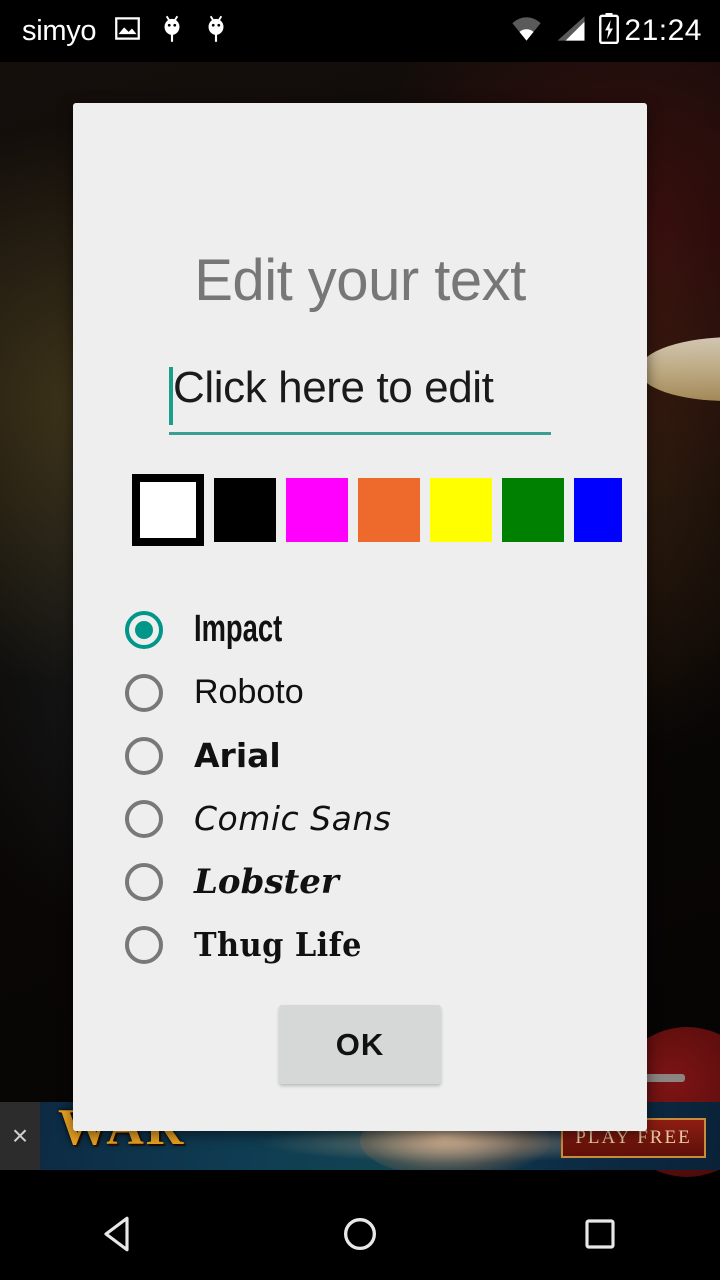 This screenshot has width=720, height=1280. Describe the element at coordinates (378, 692) in the screenshot. I see `font-option-roboto: Roboto` at that location.